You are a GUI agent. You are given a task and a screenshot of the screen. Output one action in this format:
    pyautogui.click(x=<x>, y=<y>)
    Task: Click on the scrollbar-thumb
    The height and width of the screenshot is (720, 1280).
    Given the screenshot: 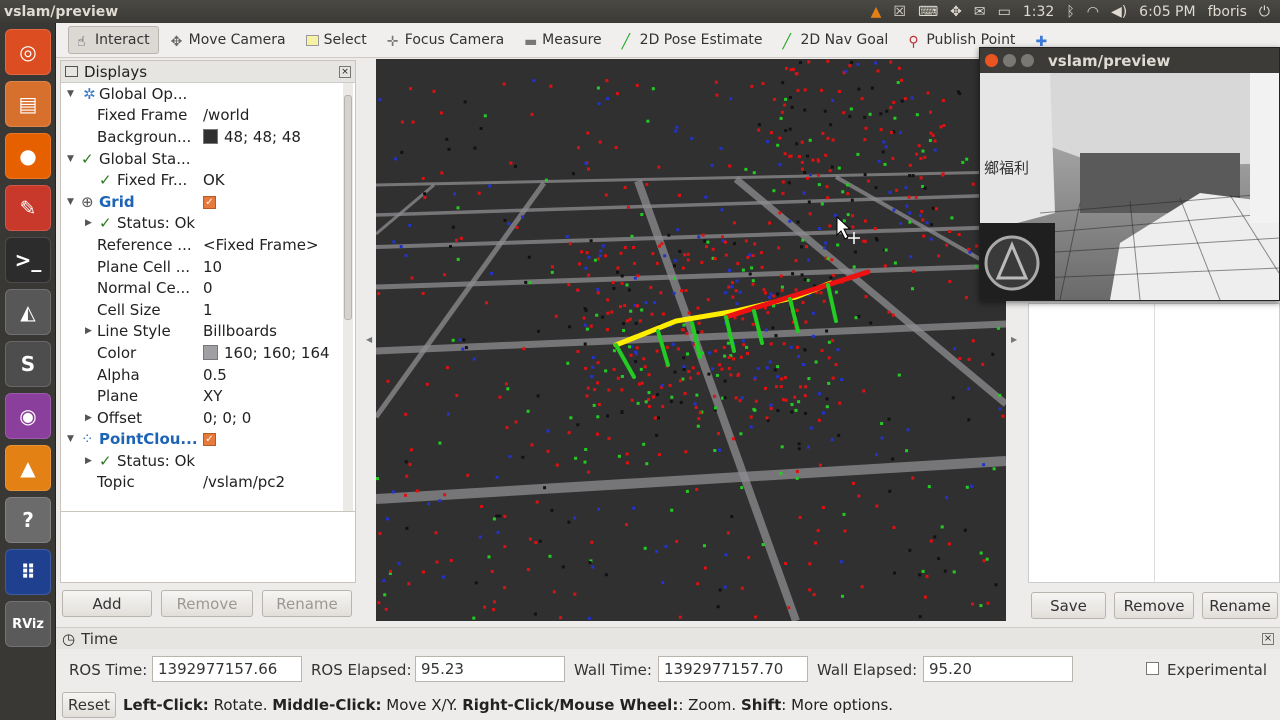 What is the action you would take?
    pyautogui.click(x=348, y=207)
    